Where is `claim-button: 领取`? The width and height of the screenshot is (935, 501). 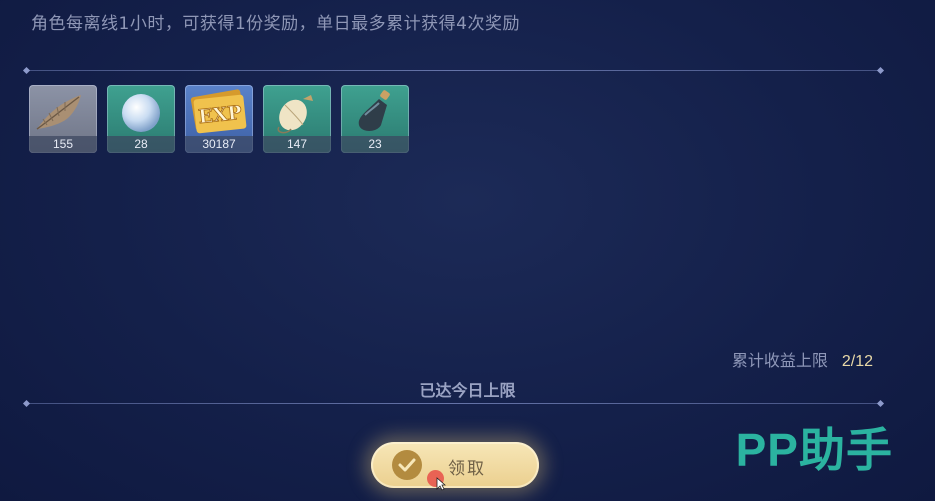
claim-button: 领取 is located at coordinates (455, 465).